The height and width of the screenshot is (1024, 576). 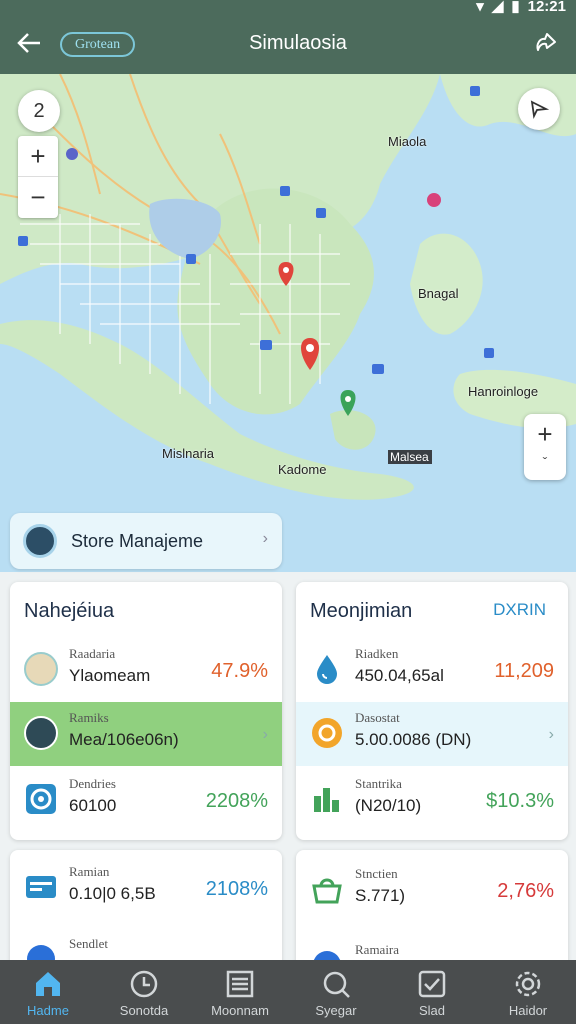 What do you see at coordinates (480, 7) in the screenshot?
I see `wifi-icon: ▾` at bounding box center [480, 7].